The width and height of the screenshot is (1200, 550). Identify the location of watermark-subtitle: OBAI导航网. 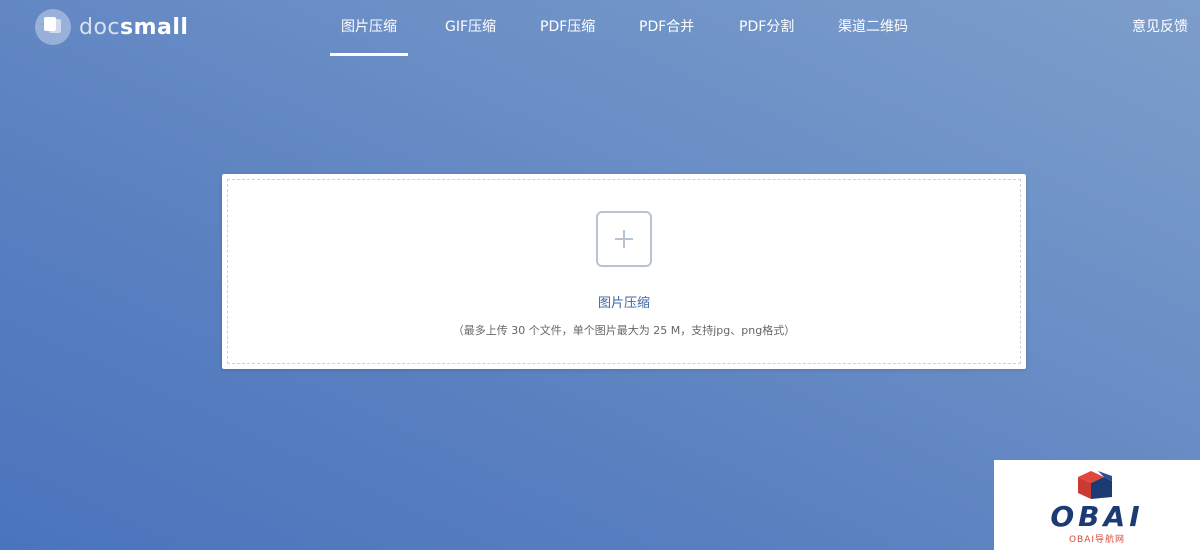
(1097, 540).